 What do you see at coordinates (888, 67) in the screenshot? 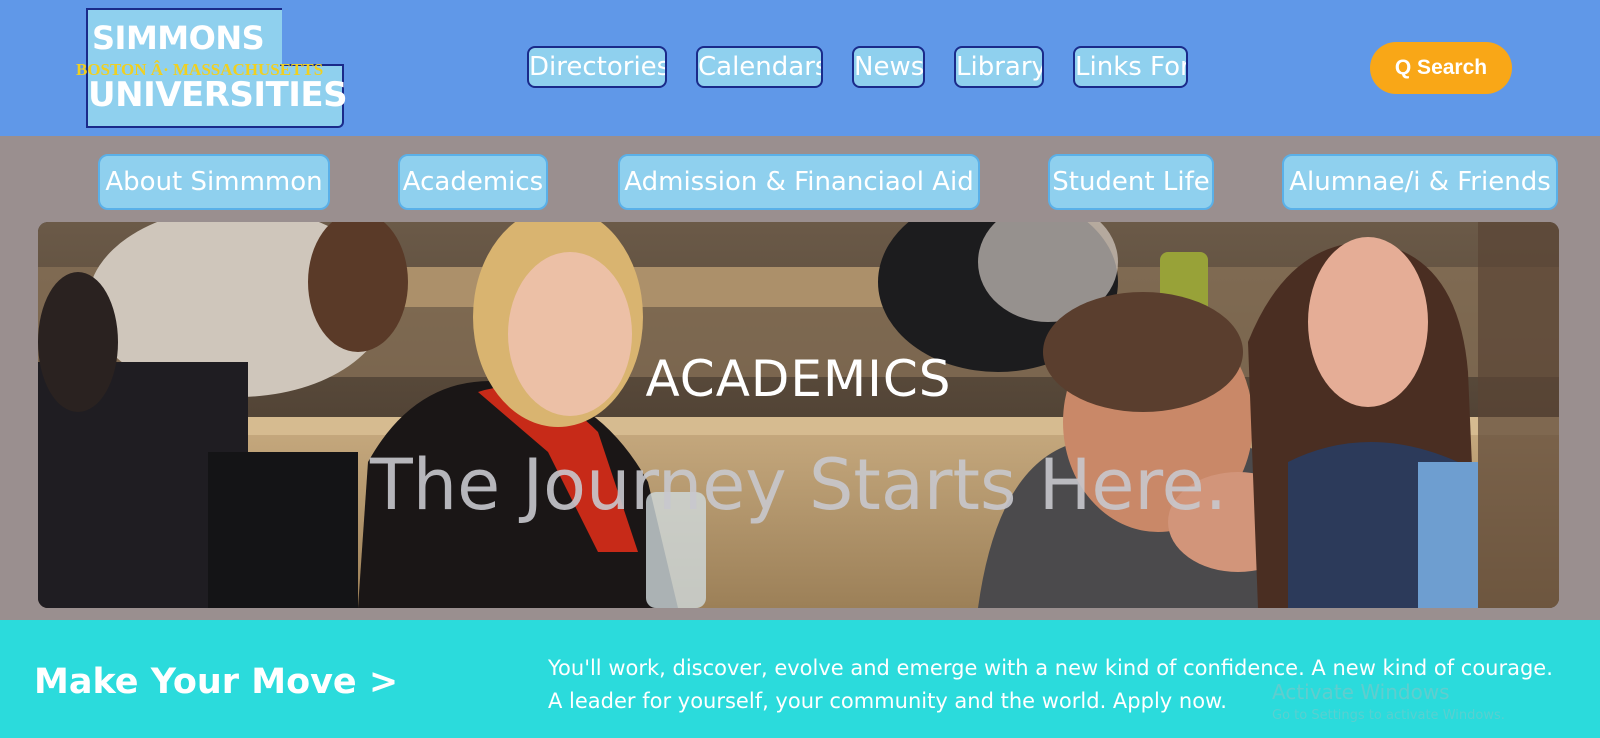
I see `top-nav-news: News` at bounding box center [888, 67].